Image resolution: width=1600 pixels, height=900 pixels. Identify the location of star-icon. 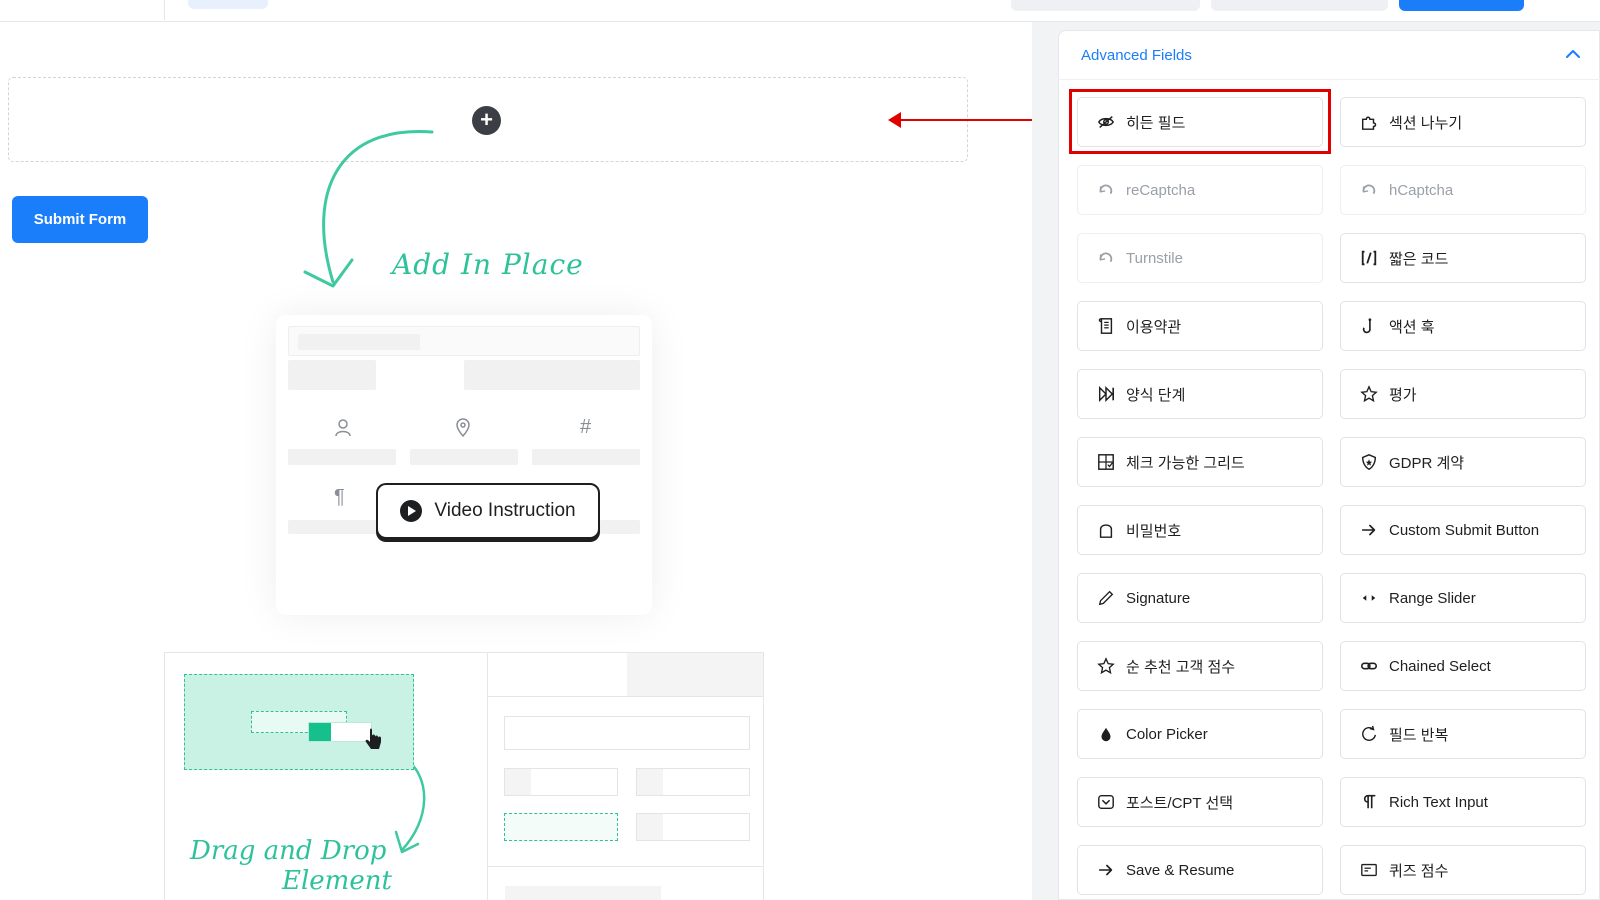
(1369, 394).